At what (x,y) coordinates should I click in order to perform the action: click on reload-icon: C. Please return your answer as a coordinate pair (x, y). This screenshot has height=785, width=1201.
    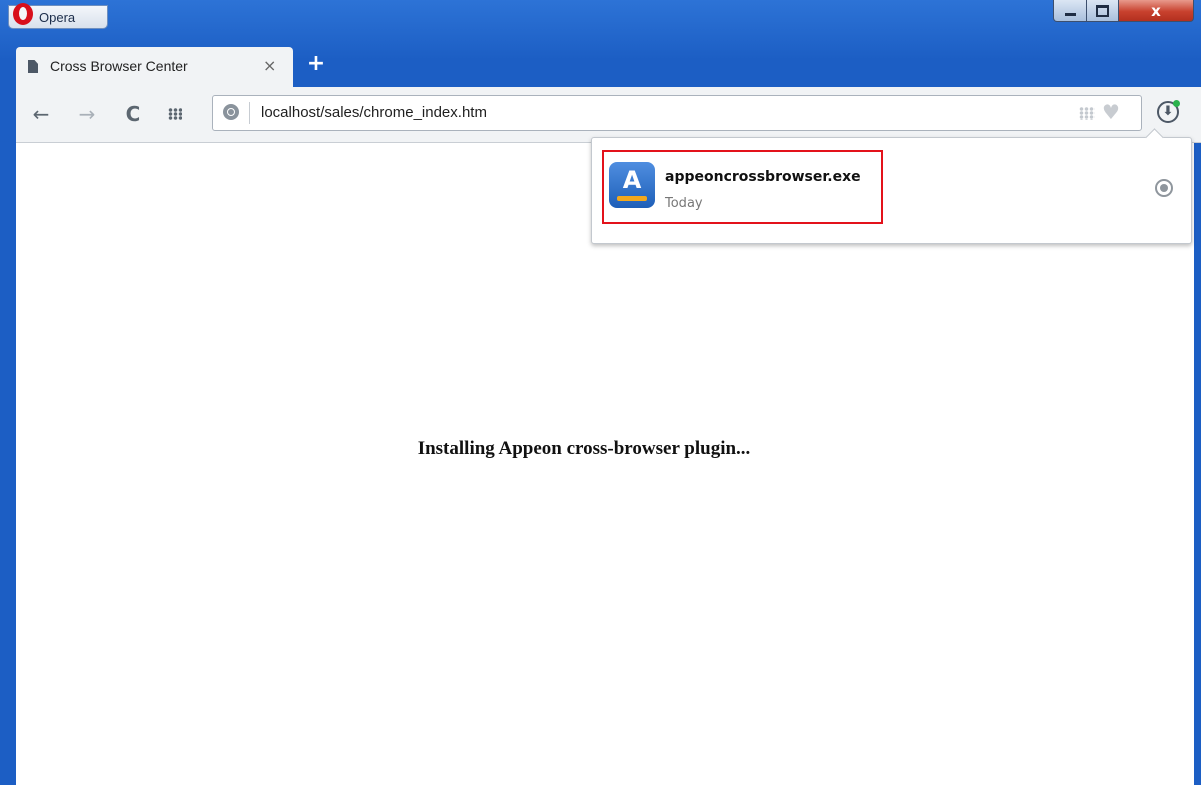
    Looking at the image, I should click on (133, 114).